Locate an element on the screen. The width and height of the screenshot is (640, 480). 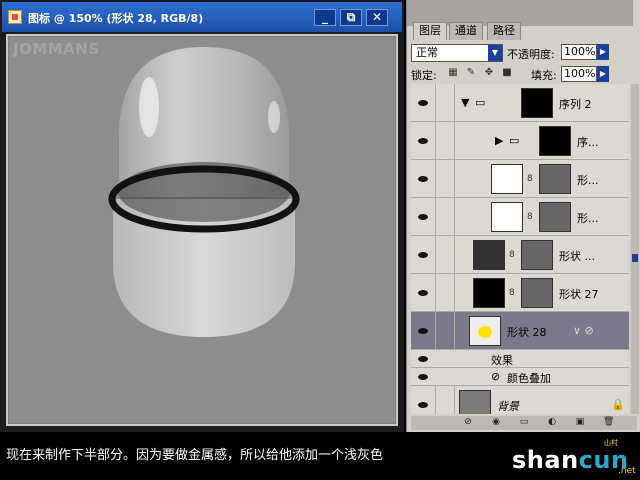
fx-indicator-icon: ∨ ⊘ is located at coordinates (583, 330).